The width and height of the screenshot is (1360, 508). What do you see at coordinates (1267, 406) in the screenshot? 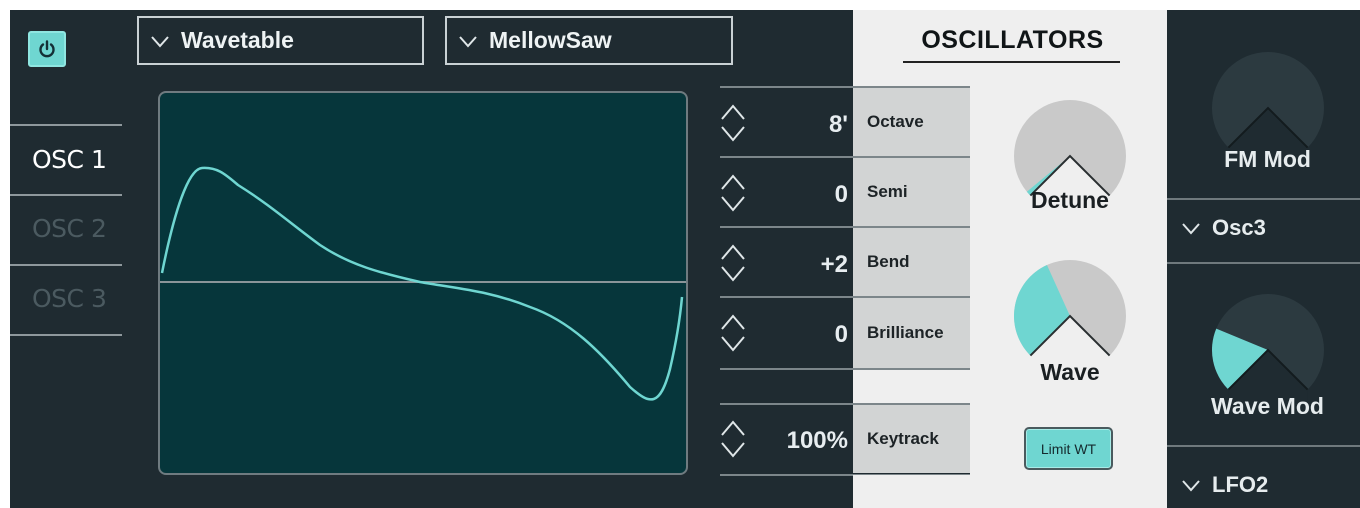
I see `wave-mod-label: Wave Mod` at bounding box center [1267, 406].